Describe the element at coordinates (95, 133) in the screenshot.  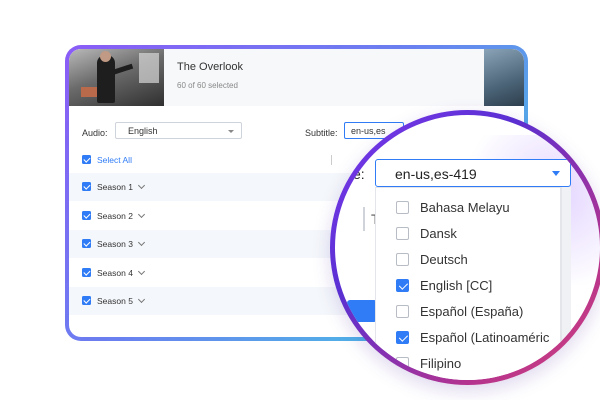
I see `audio-label: Audio:` at that location.